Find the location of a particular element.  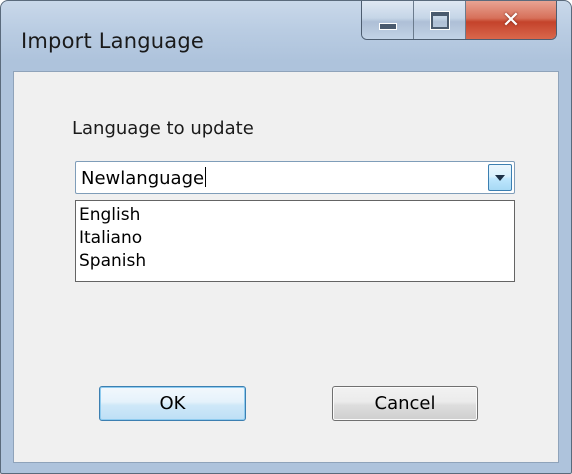

chevron-down-icon is located at coordinates (500, 177).